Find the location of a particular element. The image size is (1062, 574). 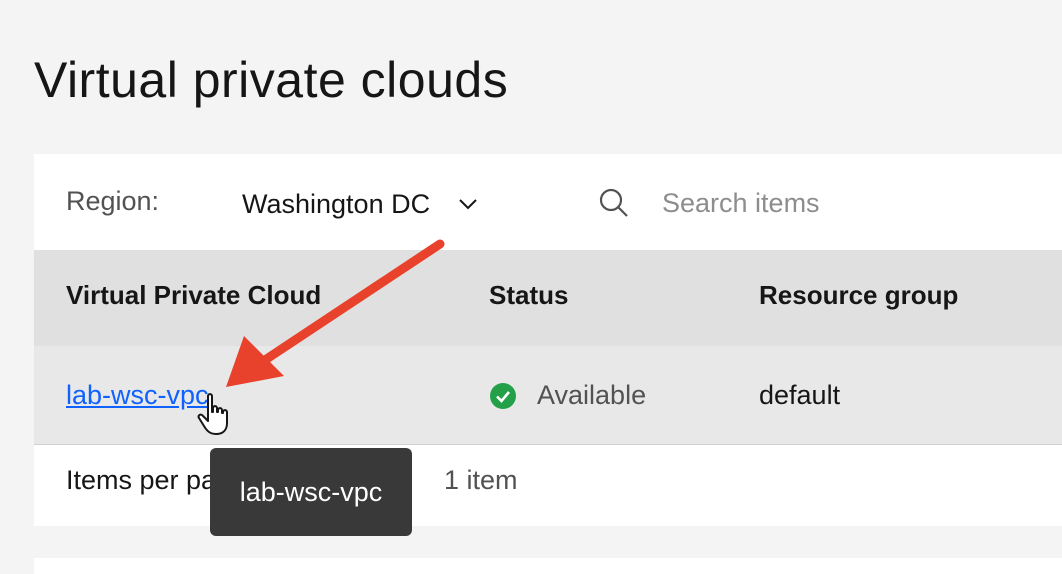

status-cell: Available is located at coordinates (567, 395).